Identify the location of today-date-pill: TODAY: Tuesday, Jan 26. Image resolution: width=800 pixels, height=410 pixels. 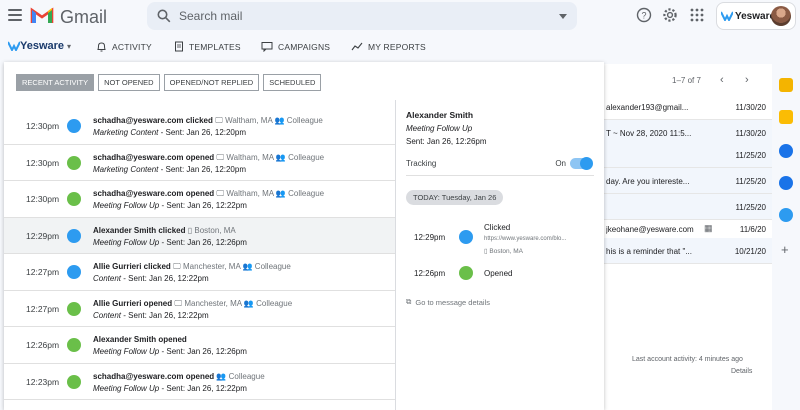
(455, 197).